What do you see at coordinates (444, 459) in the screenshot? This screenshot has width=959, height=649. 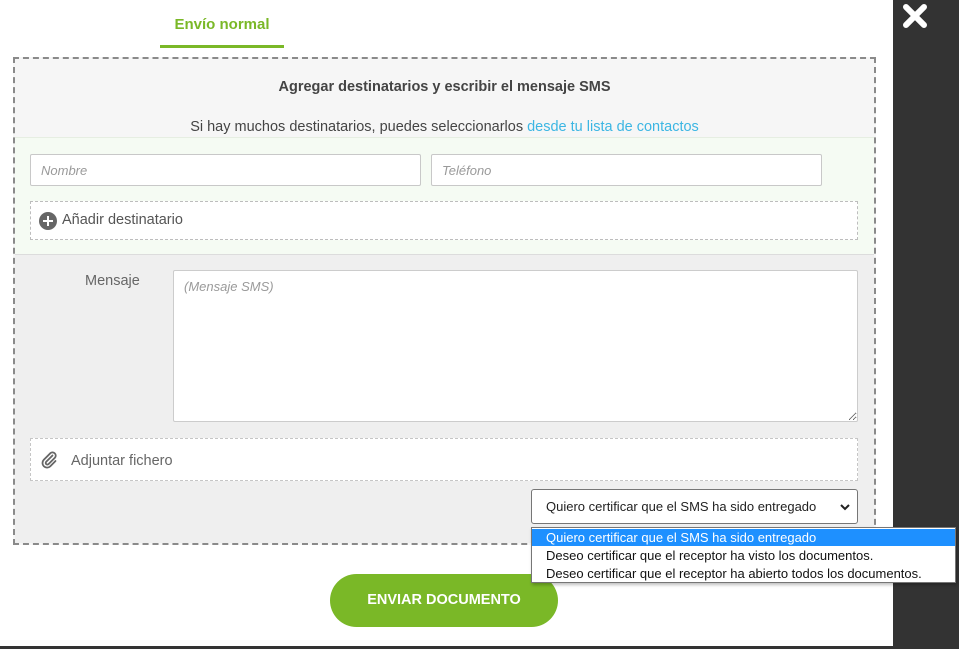 I see `attach-file-button: Adjuntar fichero` at bounding box center [444, 459].